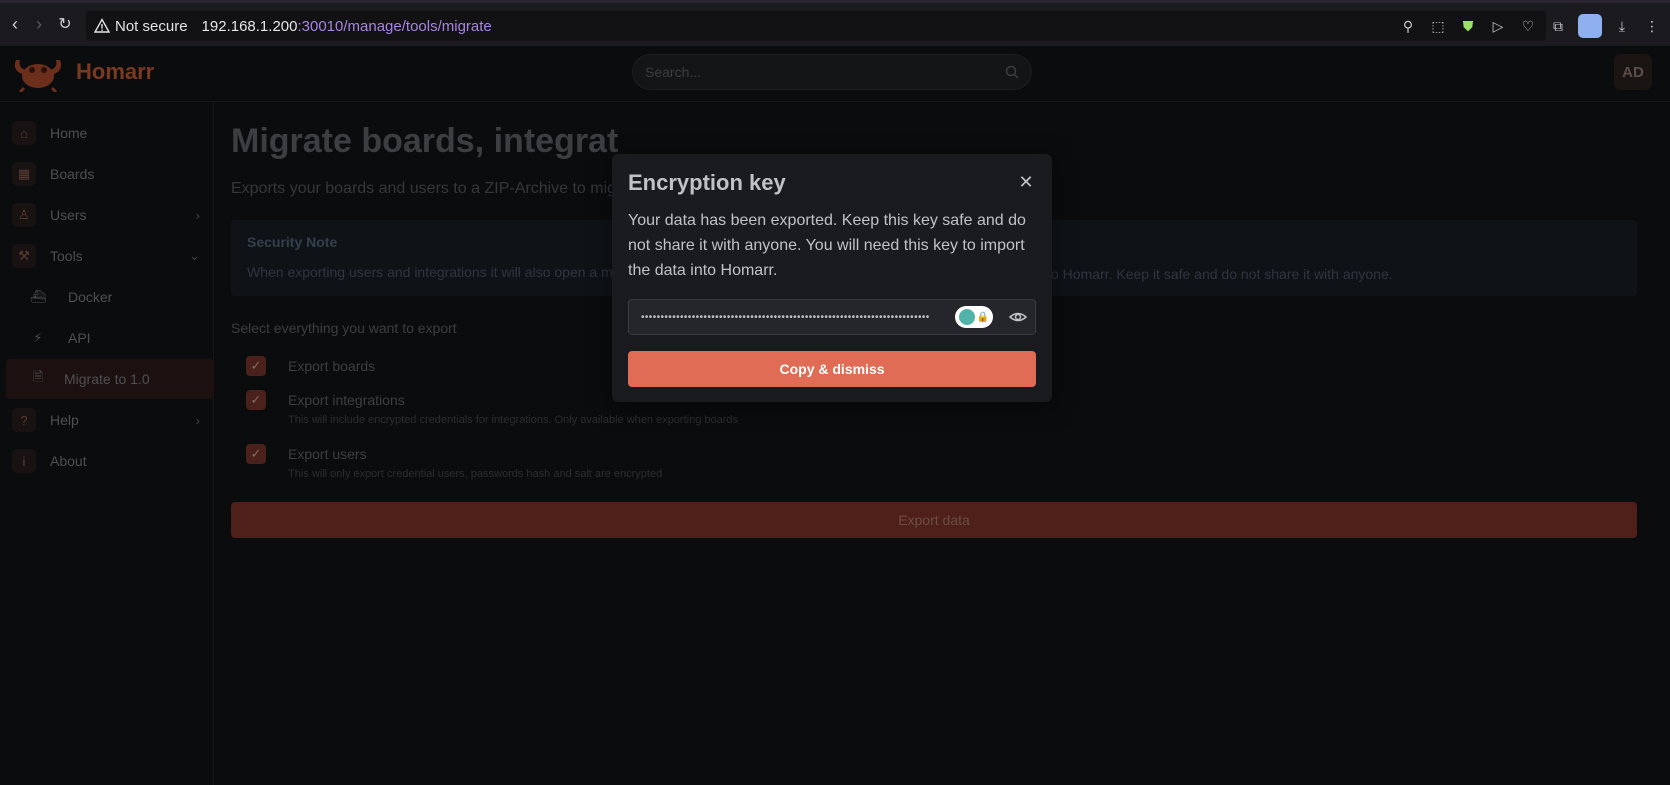 The image size is (1670, 785). I want to click on grid-icon: ▦, so click(24, 174).